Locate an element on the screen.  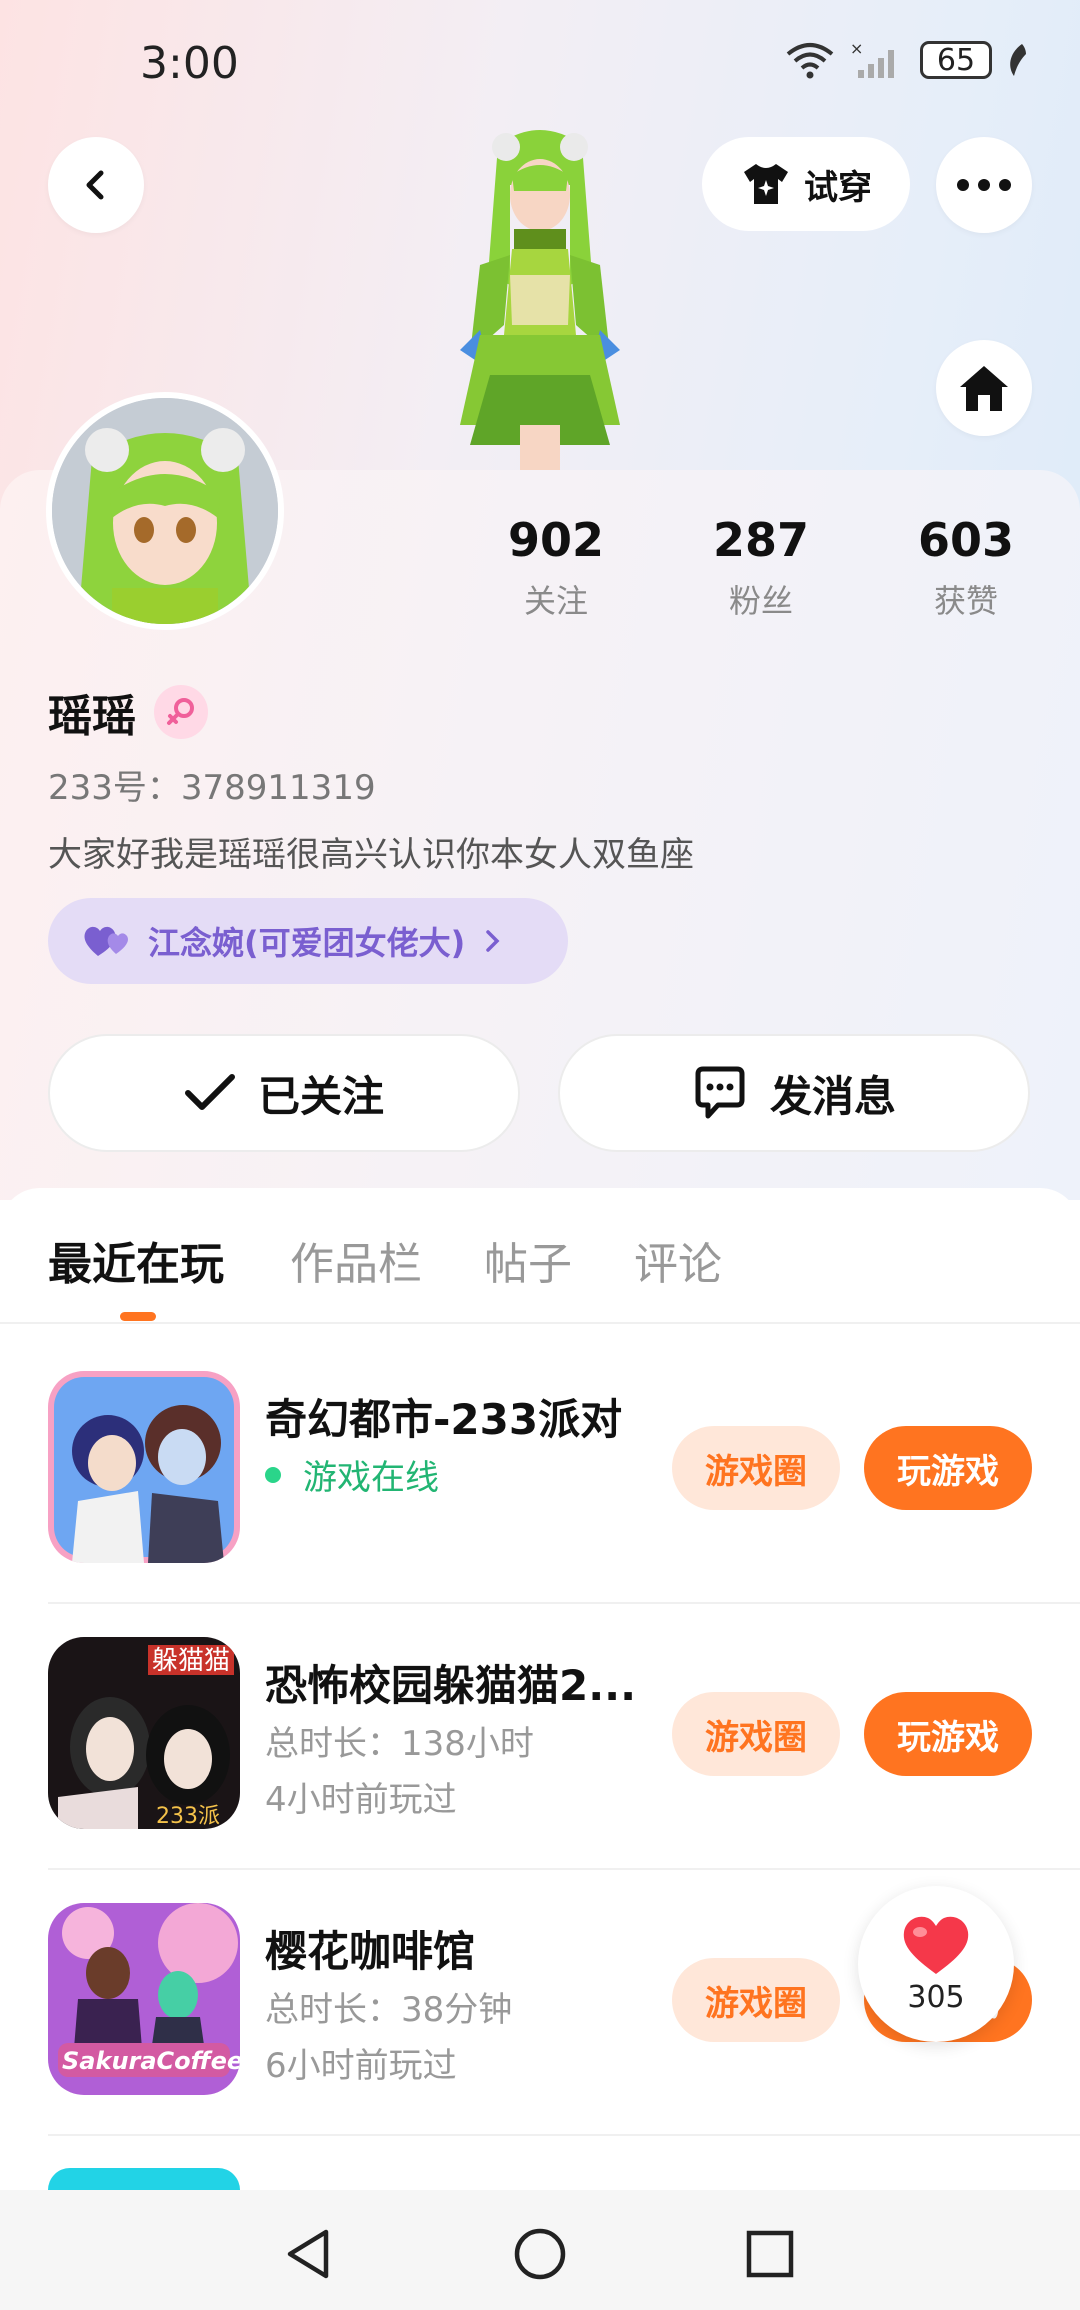
more-options-button is located at coordinates (984, 185).